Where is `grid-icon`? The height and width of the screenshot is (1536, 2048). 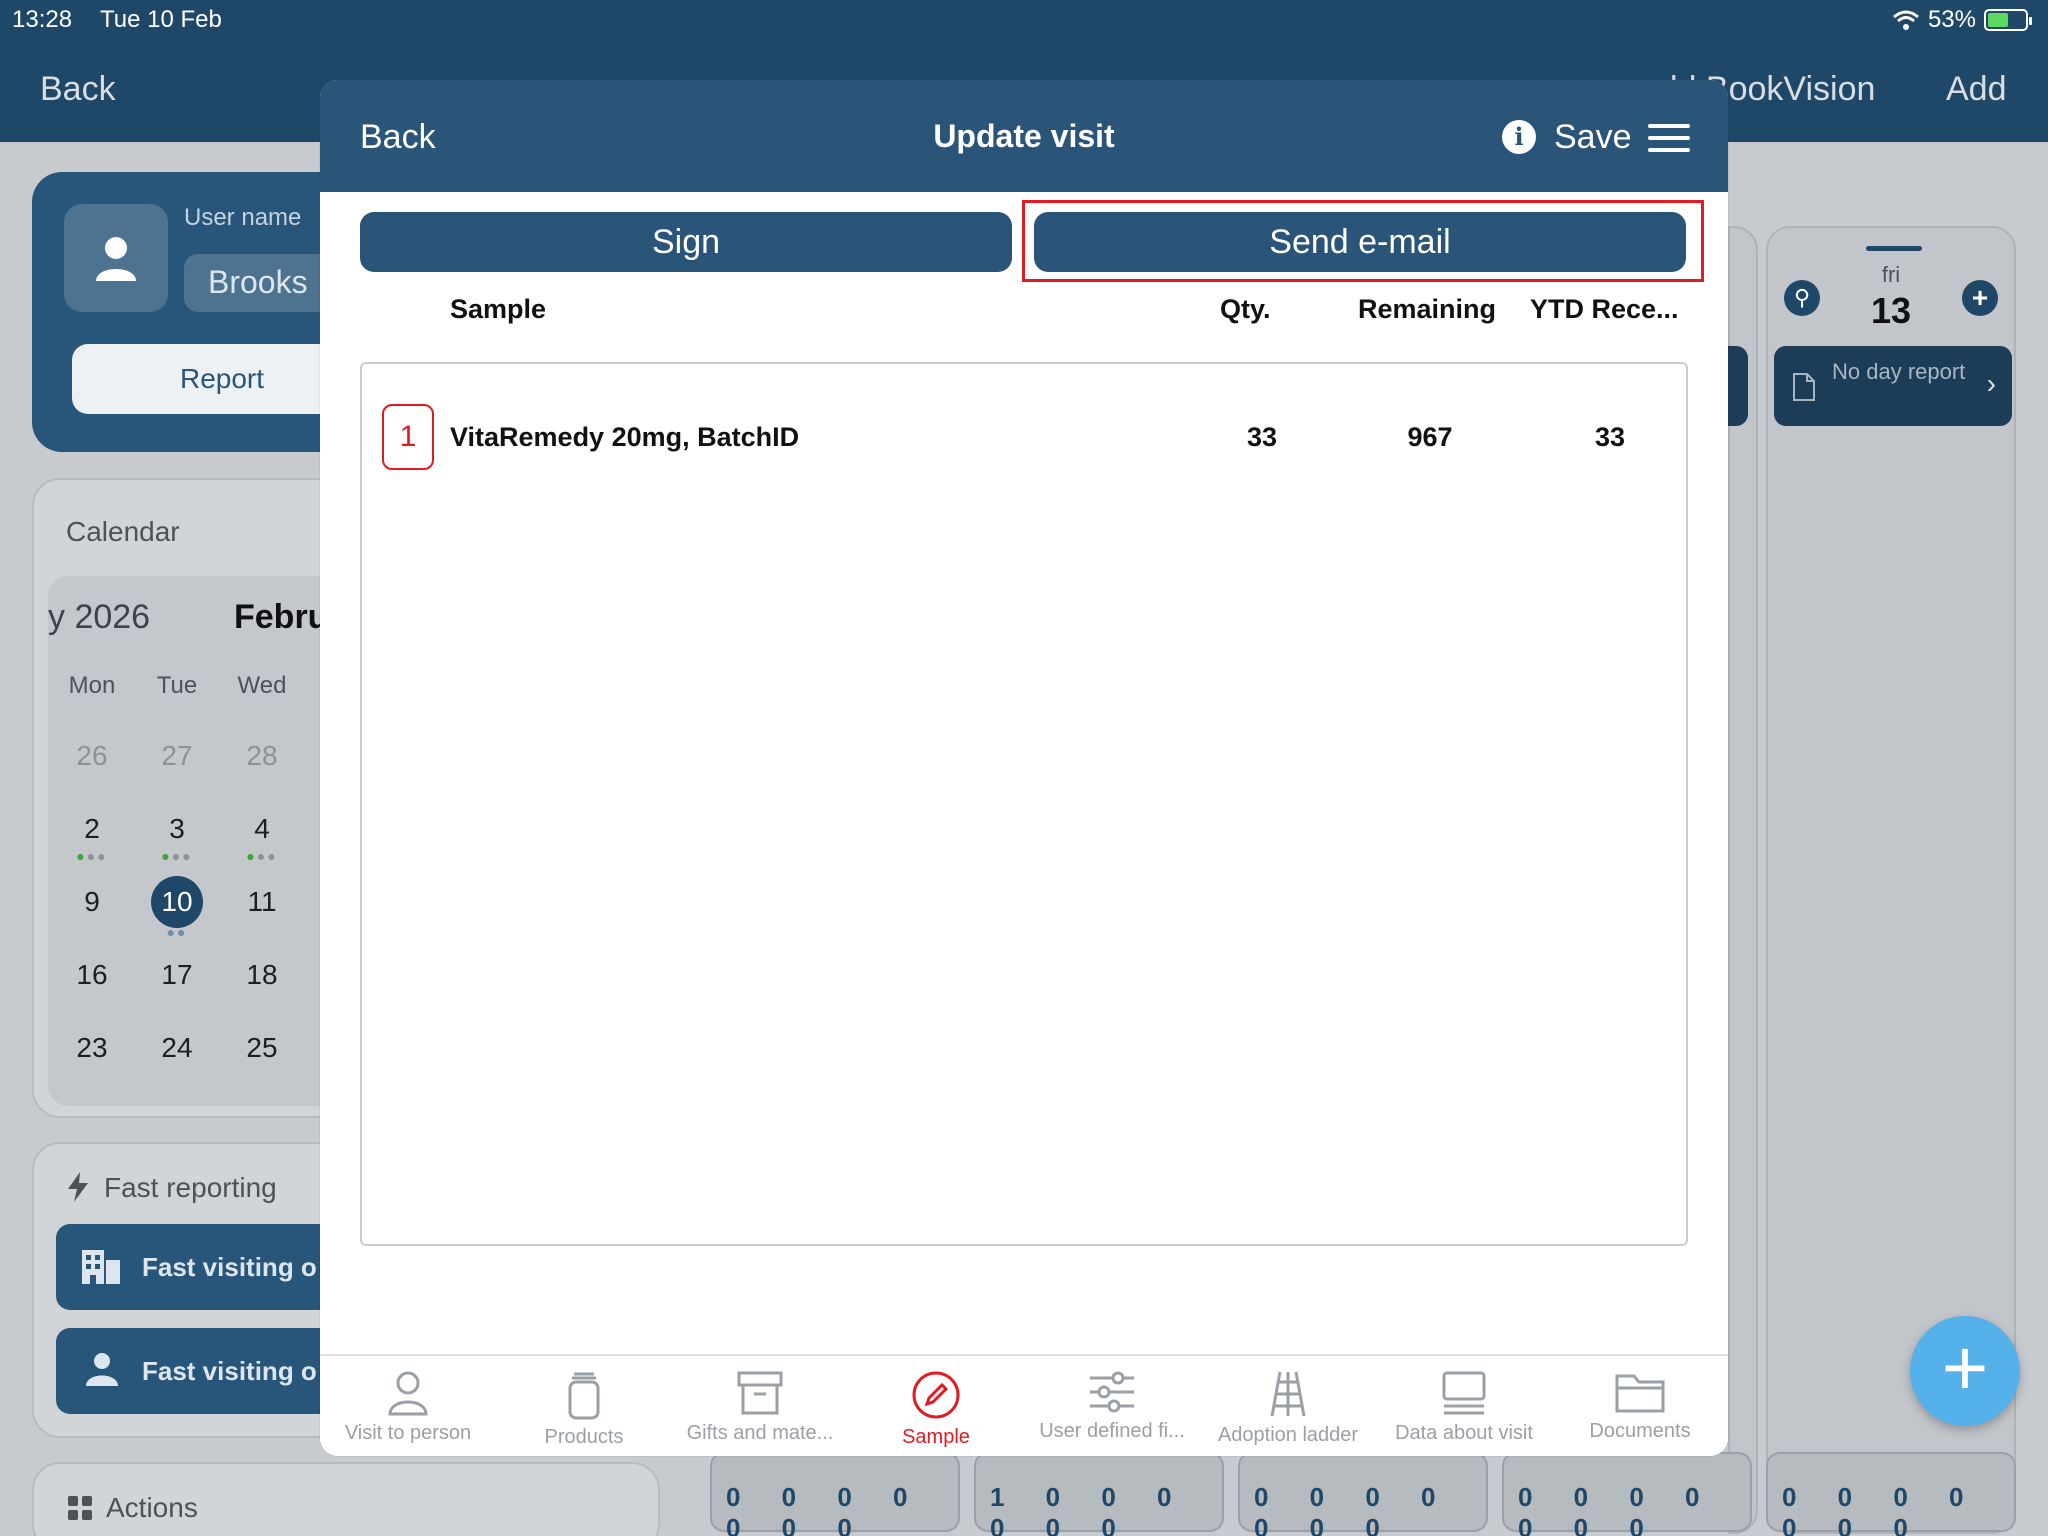
grid-icon is located at coordinates (80, 1508).